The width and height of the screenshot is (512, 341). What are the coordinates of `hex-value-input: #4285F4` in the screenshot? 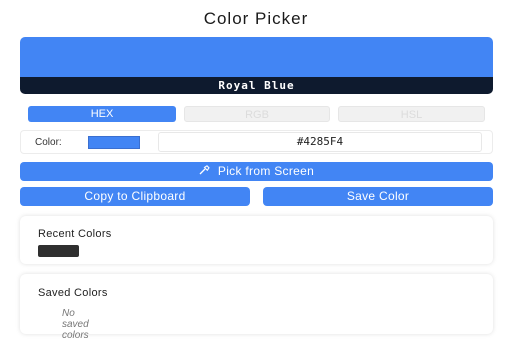 It's located at (320, 142).